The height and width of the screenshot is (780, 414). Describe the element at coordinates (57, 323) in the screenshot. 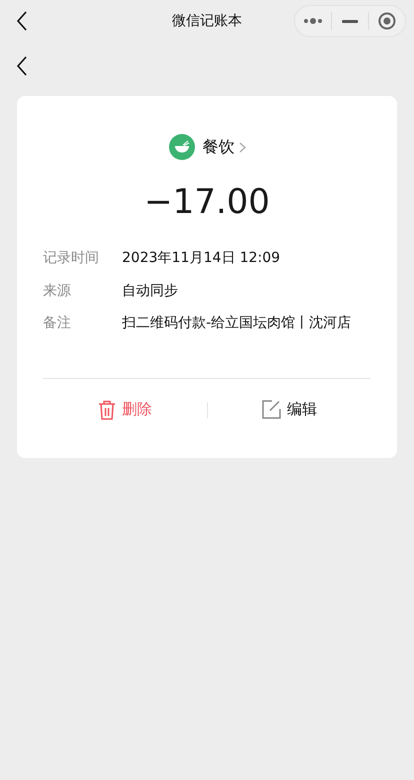

I see `detail-label: 备注` at that location.